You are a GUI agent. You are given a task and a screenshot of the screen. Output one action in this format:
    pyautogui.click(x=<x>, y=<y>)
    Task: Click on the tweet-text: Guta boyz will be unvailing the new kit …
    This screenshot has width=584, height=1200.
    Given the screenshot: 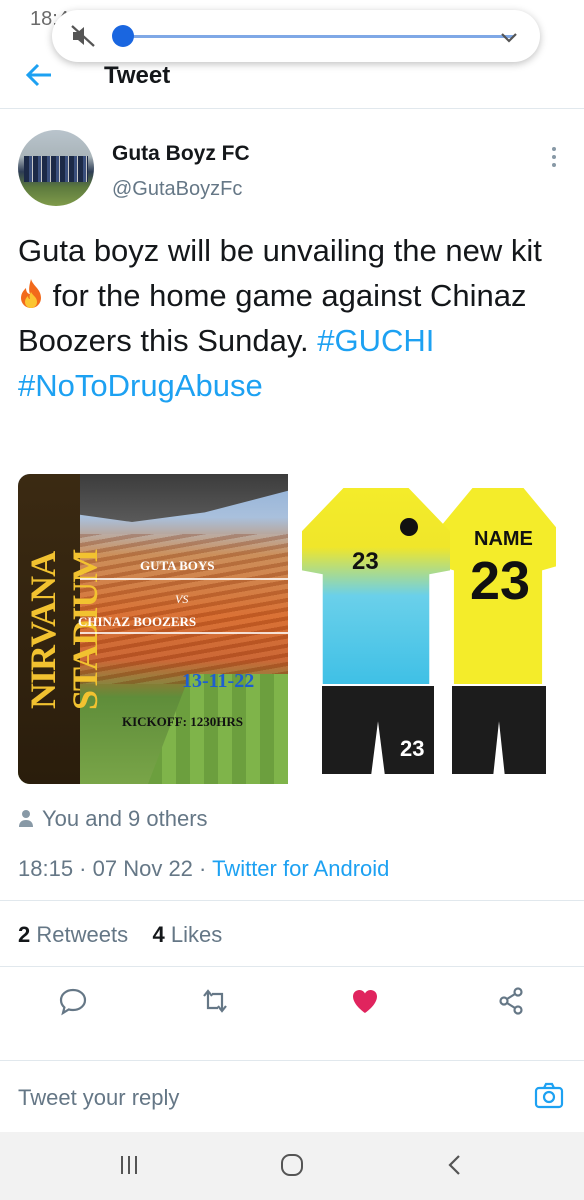 What is the action you would take?
    pyautogui.click(x=288, y=318)
    